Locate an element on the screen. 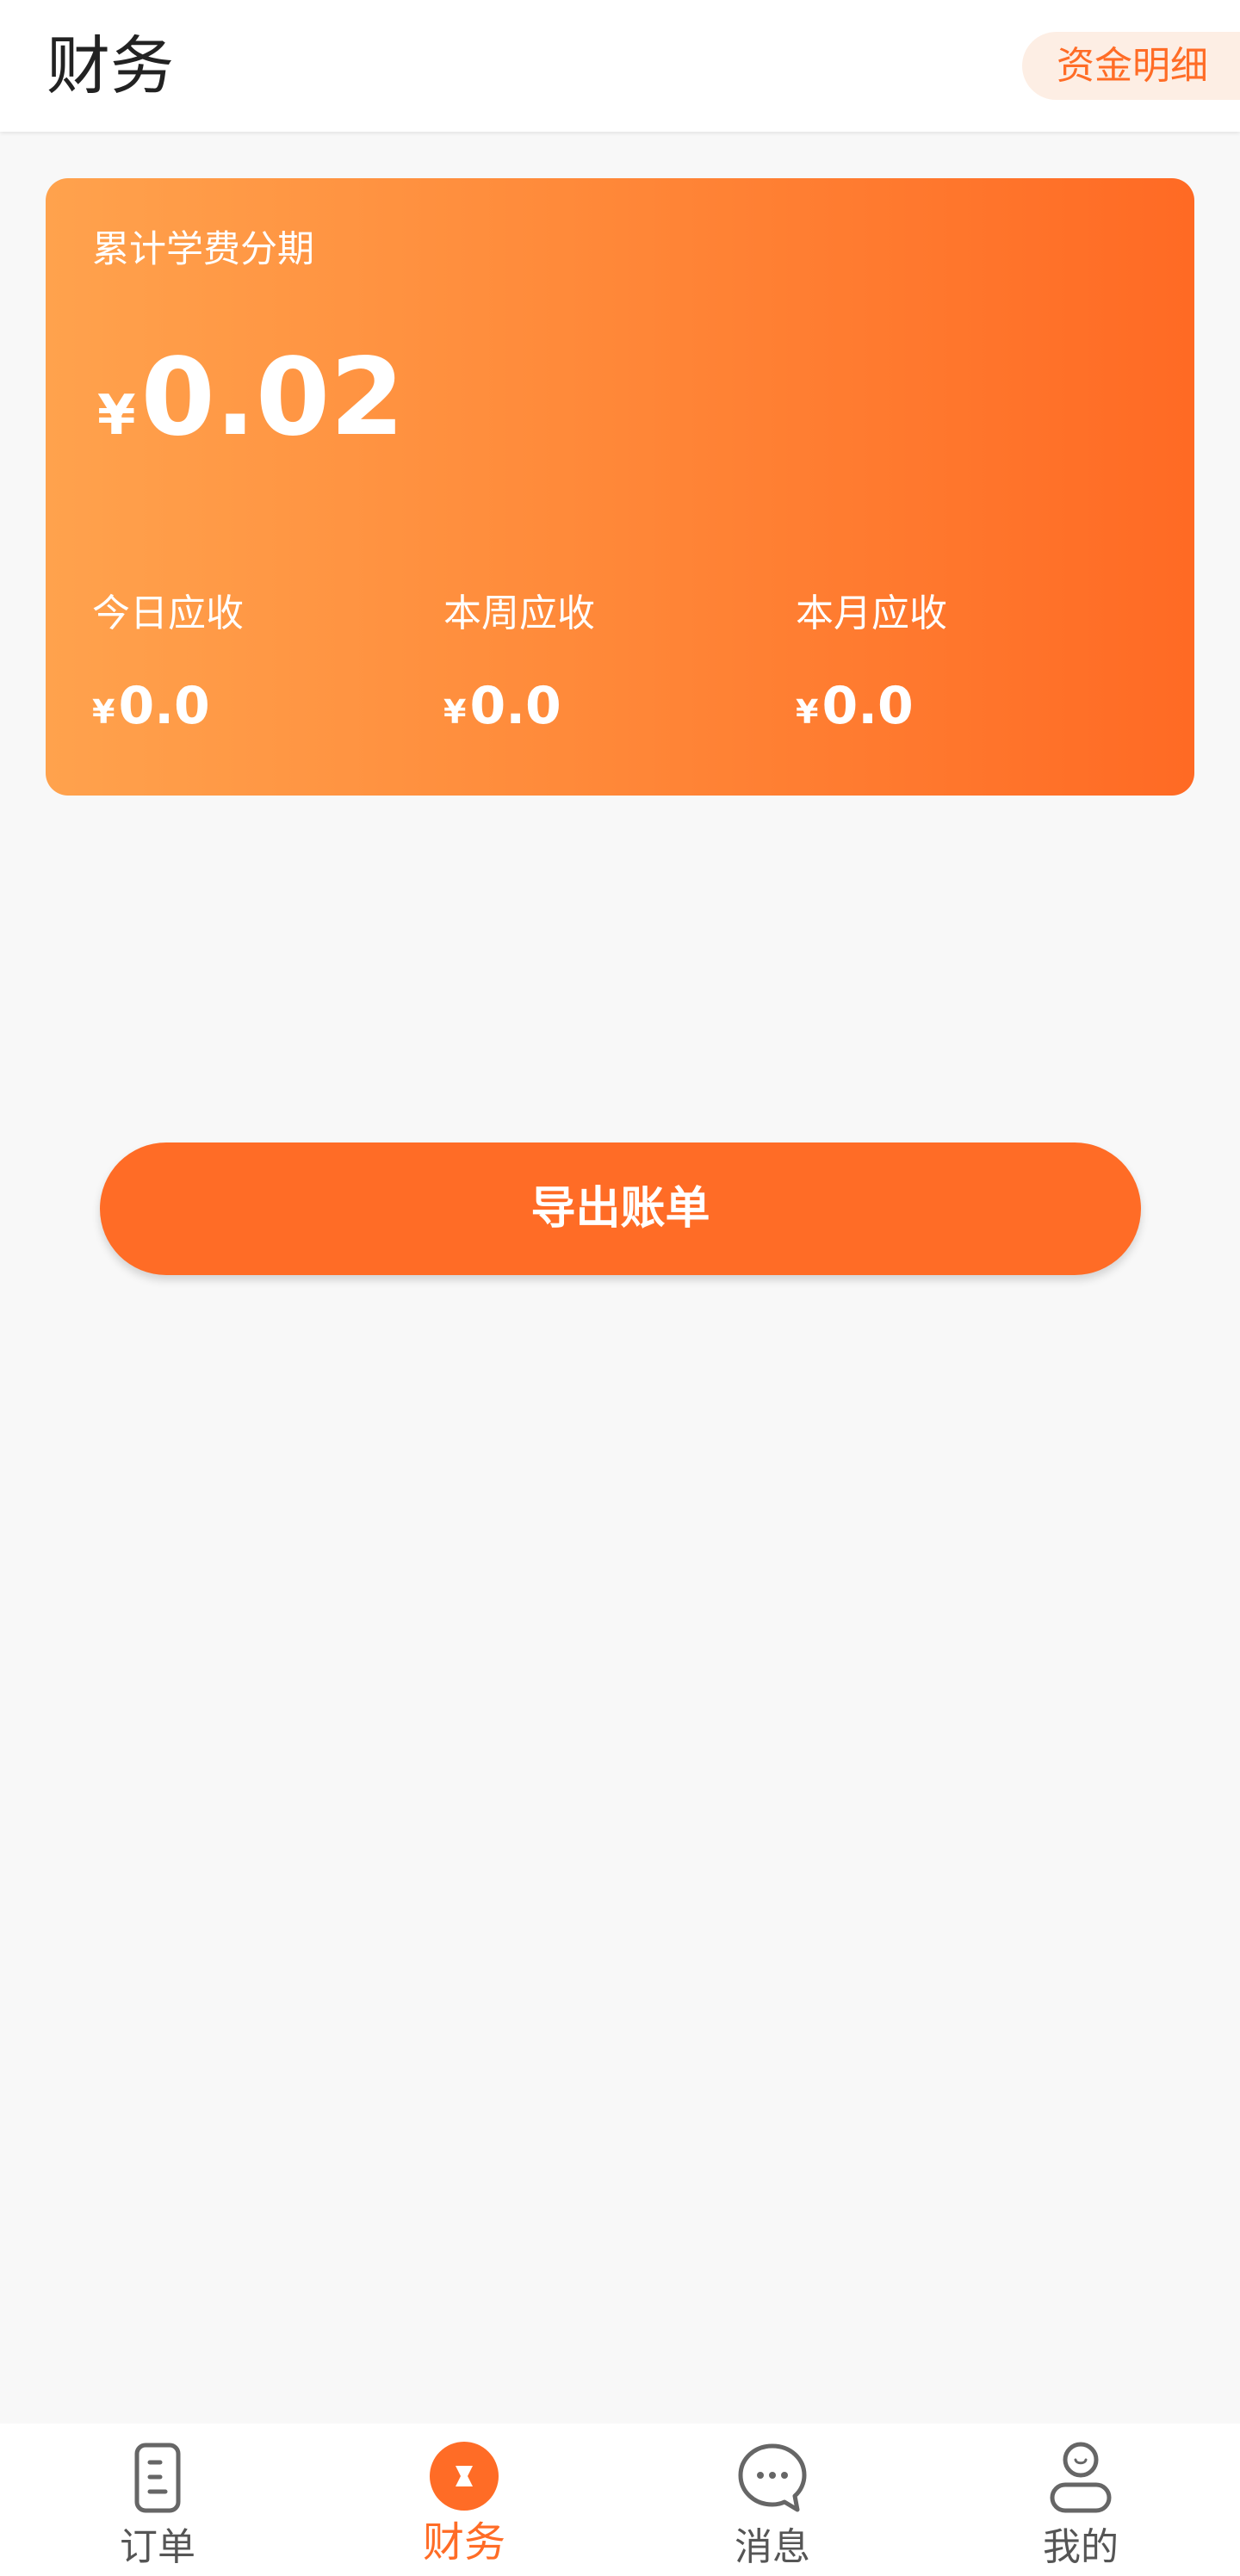 The width and height of the screenshot is (1240, 2576). stat-today-receivable: 今日应收 ¥0.0 is located at coordinates (265, 663).